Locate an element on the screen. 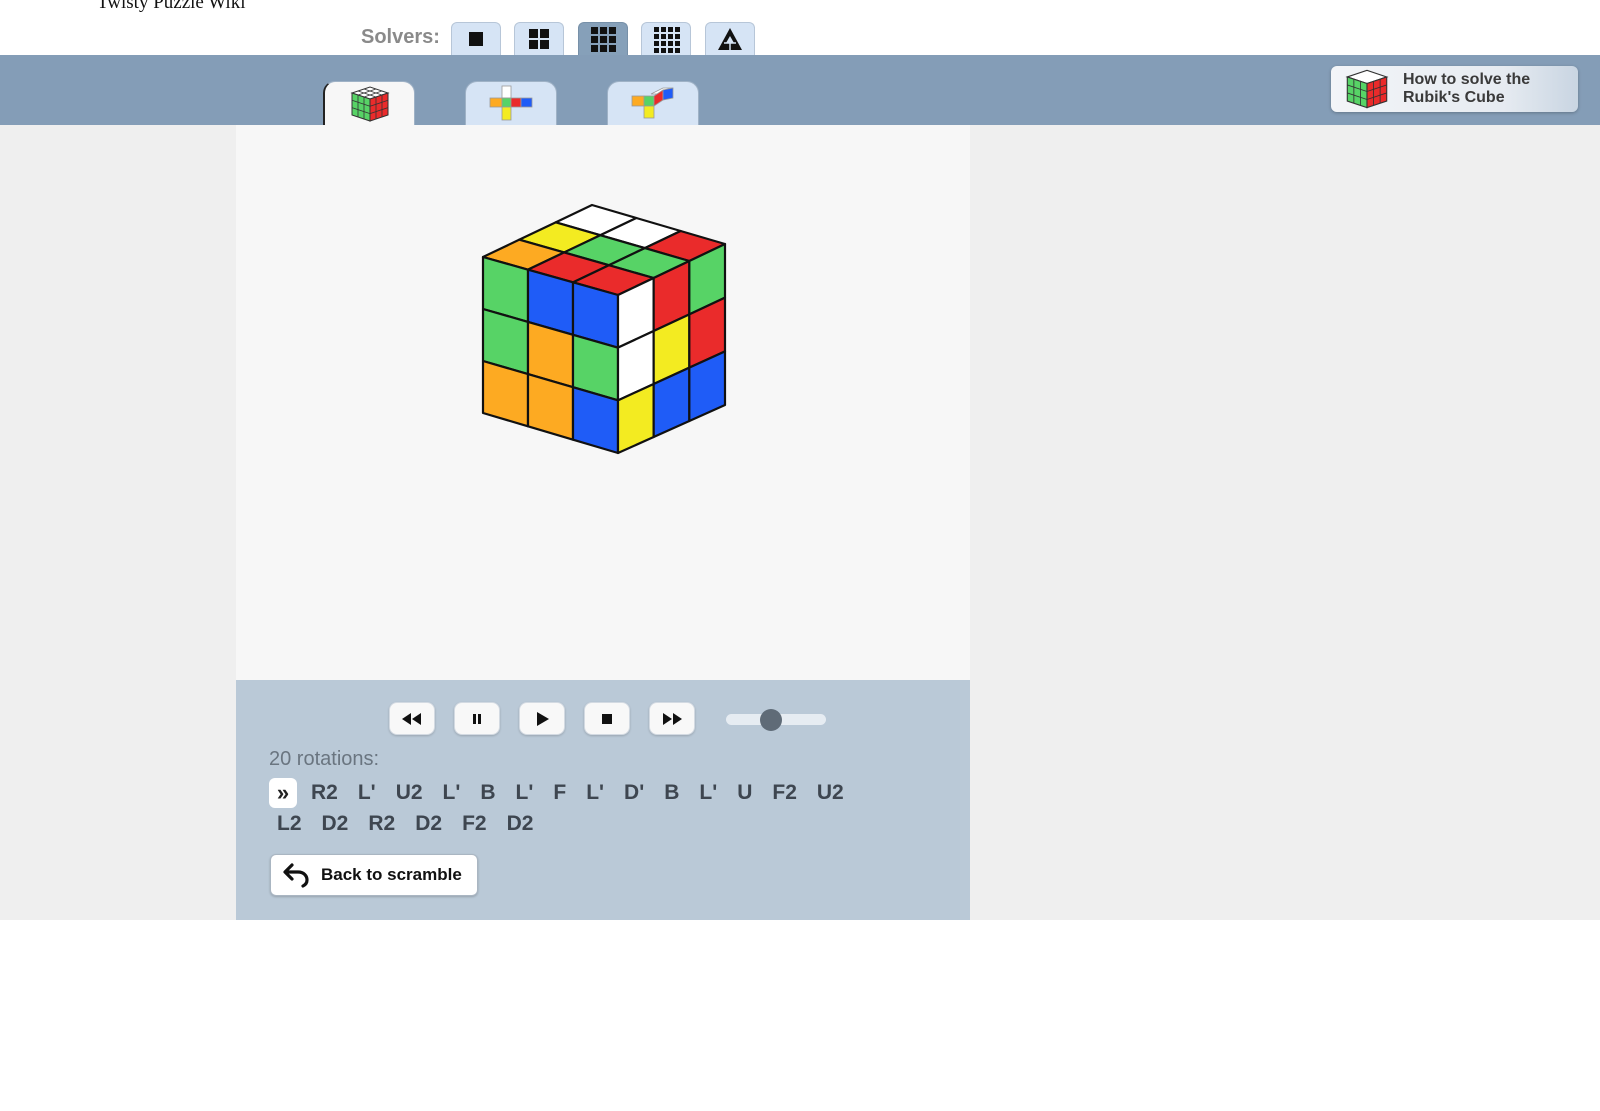 This screenshot has height=1111, width=1600. speed-slider-knob is located at coordinates (771, 720).